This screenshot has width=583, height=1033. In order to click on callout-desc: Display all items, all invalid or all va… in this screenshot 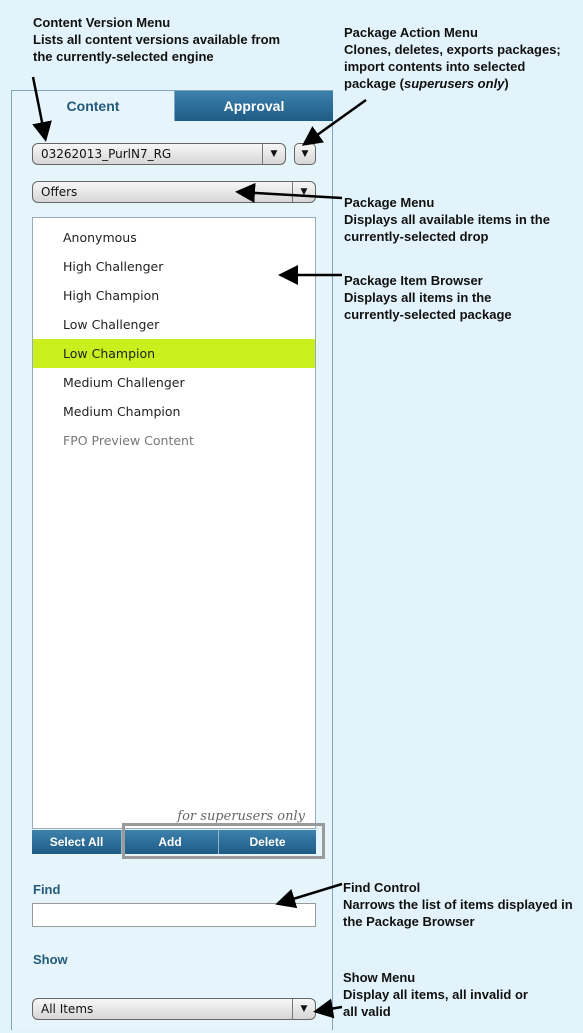, I will do `click(435, 1003)`.